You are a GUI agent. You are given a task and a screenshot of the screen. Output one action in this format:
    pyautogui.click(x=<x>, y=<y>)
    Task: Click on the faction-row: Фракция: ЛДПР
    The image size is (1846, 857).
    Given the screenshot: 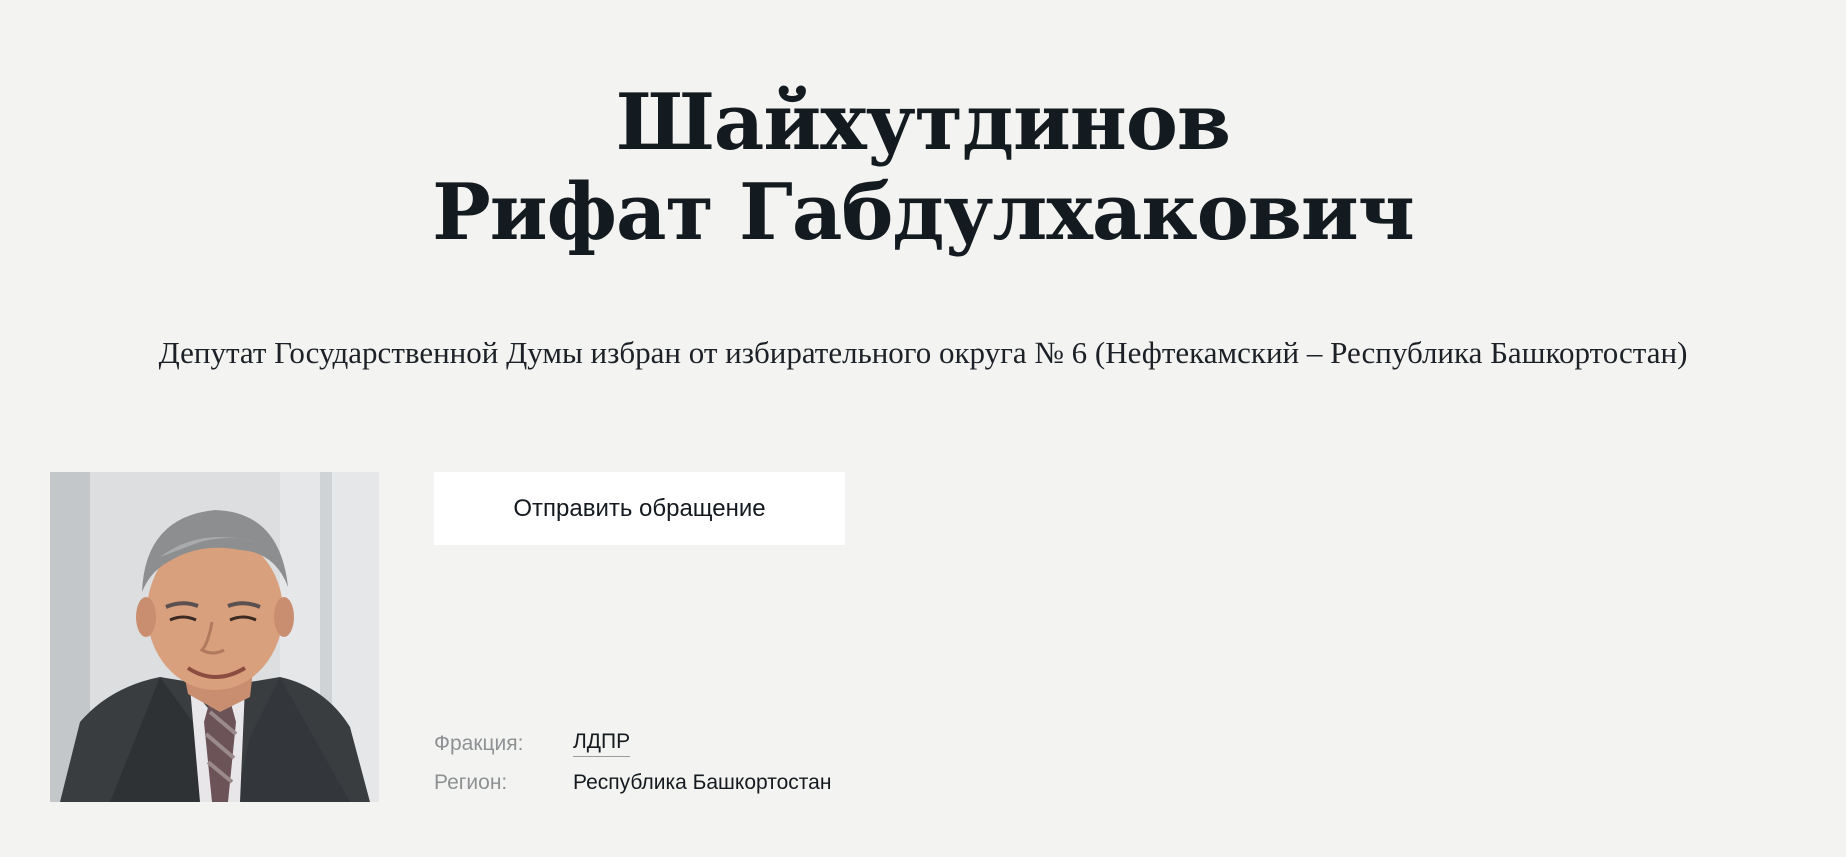 What is the action you would take?
    pyautogui.click(x=784, y=743)
    